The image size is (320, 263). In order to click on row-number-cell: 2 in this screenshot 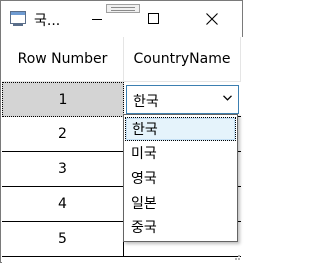, I will do `click(63, 134)`.